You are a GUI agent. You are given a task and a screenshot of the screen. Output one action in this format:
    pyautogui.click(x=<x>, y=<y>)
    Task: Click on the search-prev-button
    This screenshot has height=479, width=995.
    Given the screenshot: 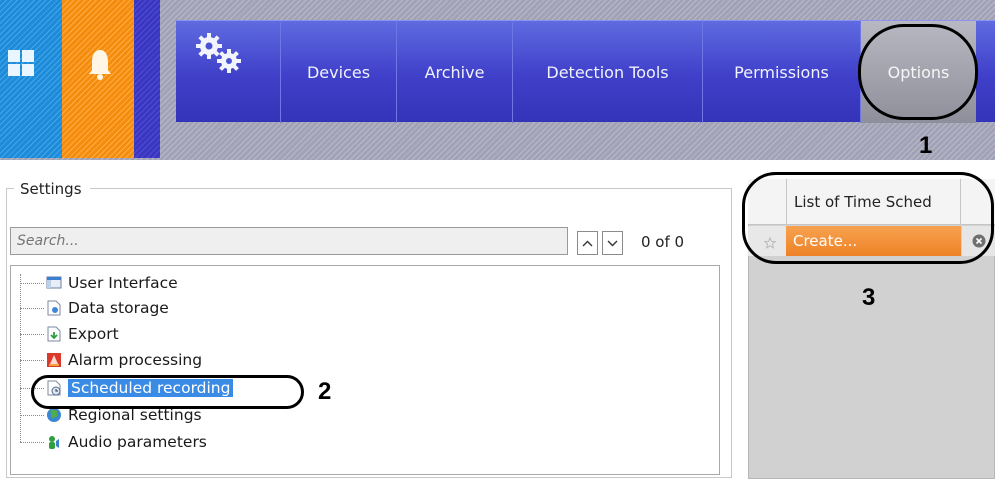 What is the action you would take?
    pyautogui.click(x=587, y=243)
    